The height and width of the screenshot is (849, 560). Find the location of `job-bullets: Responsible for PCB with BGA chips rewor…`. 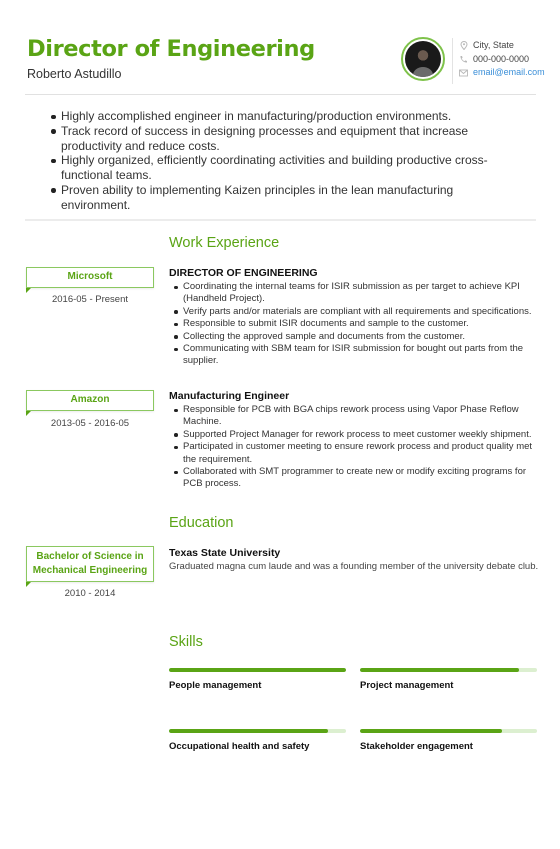

job-bullets: Responsible for PCB with BGA chips rewor… is located at coordinates (354, 447).